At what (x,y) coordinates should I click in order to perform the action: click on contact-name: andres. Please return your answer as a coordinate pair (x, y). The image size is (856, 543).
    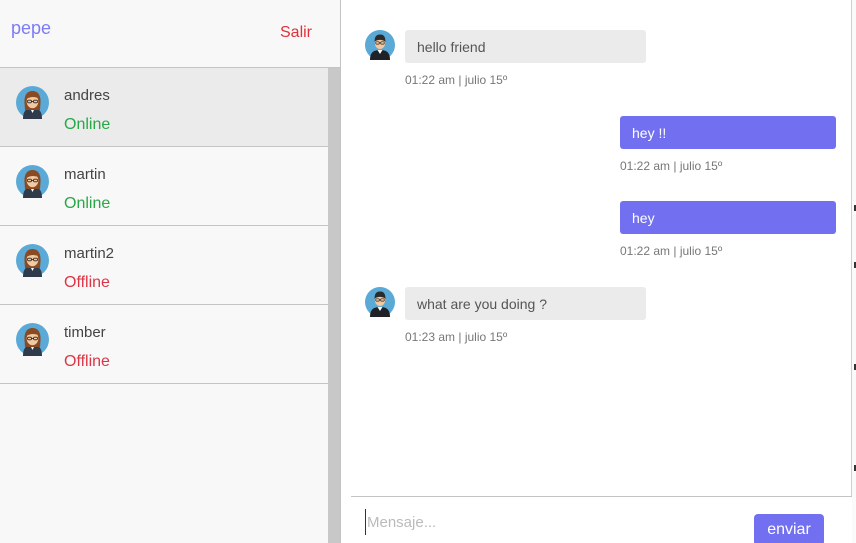
    Looking at the image, I should click on (87, 95).